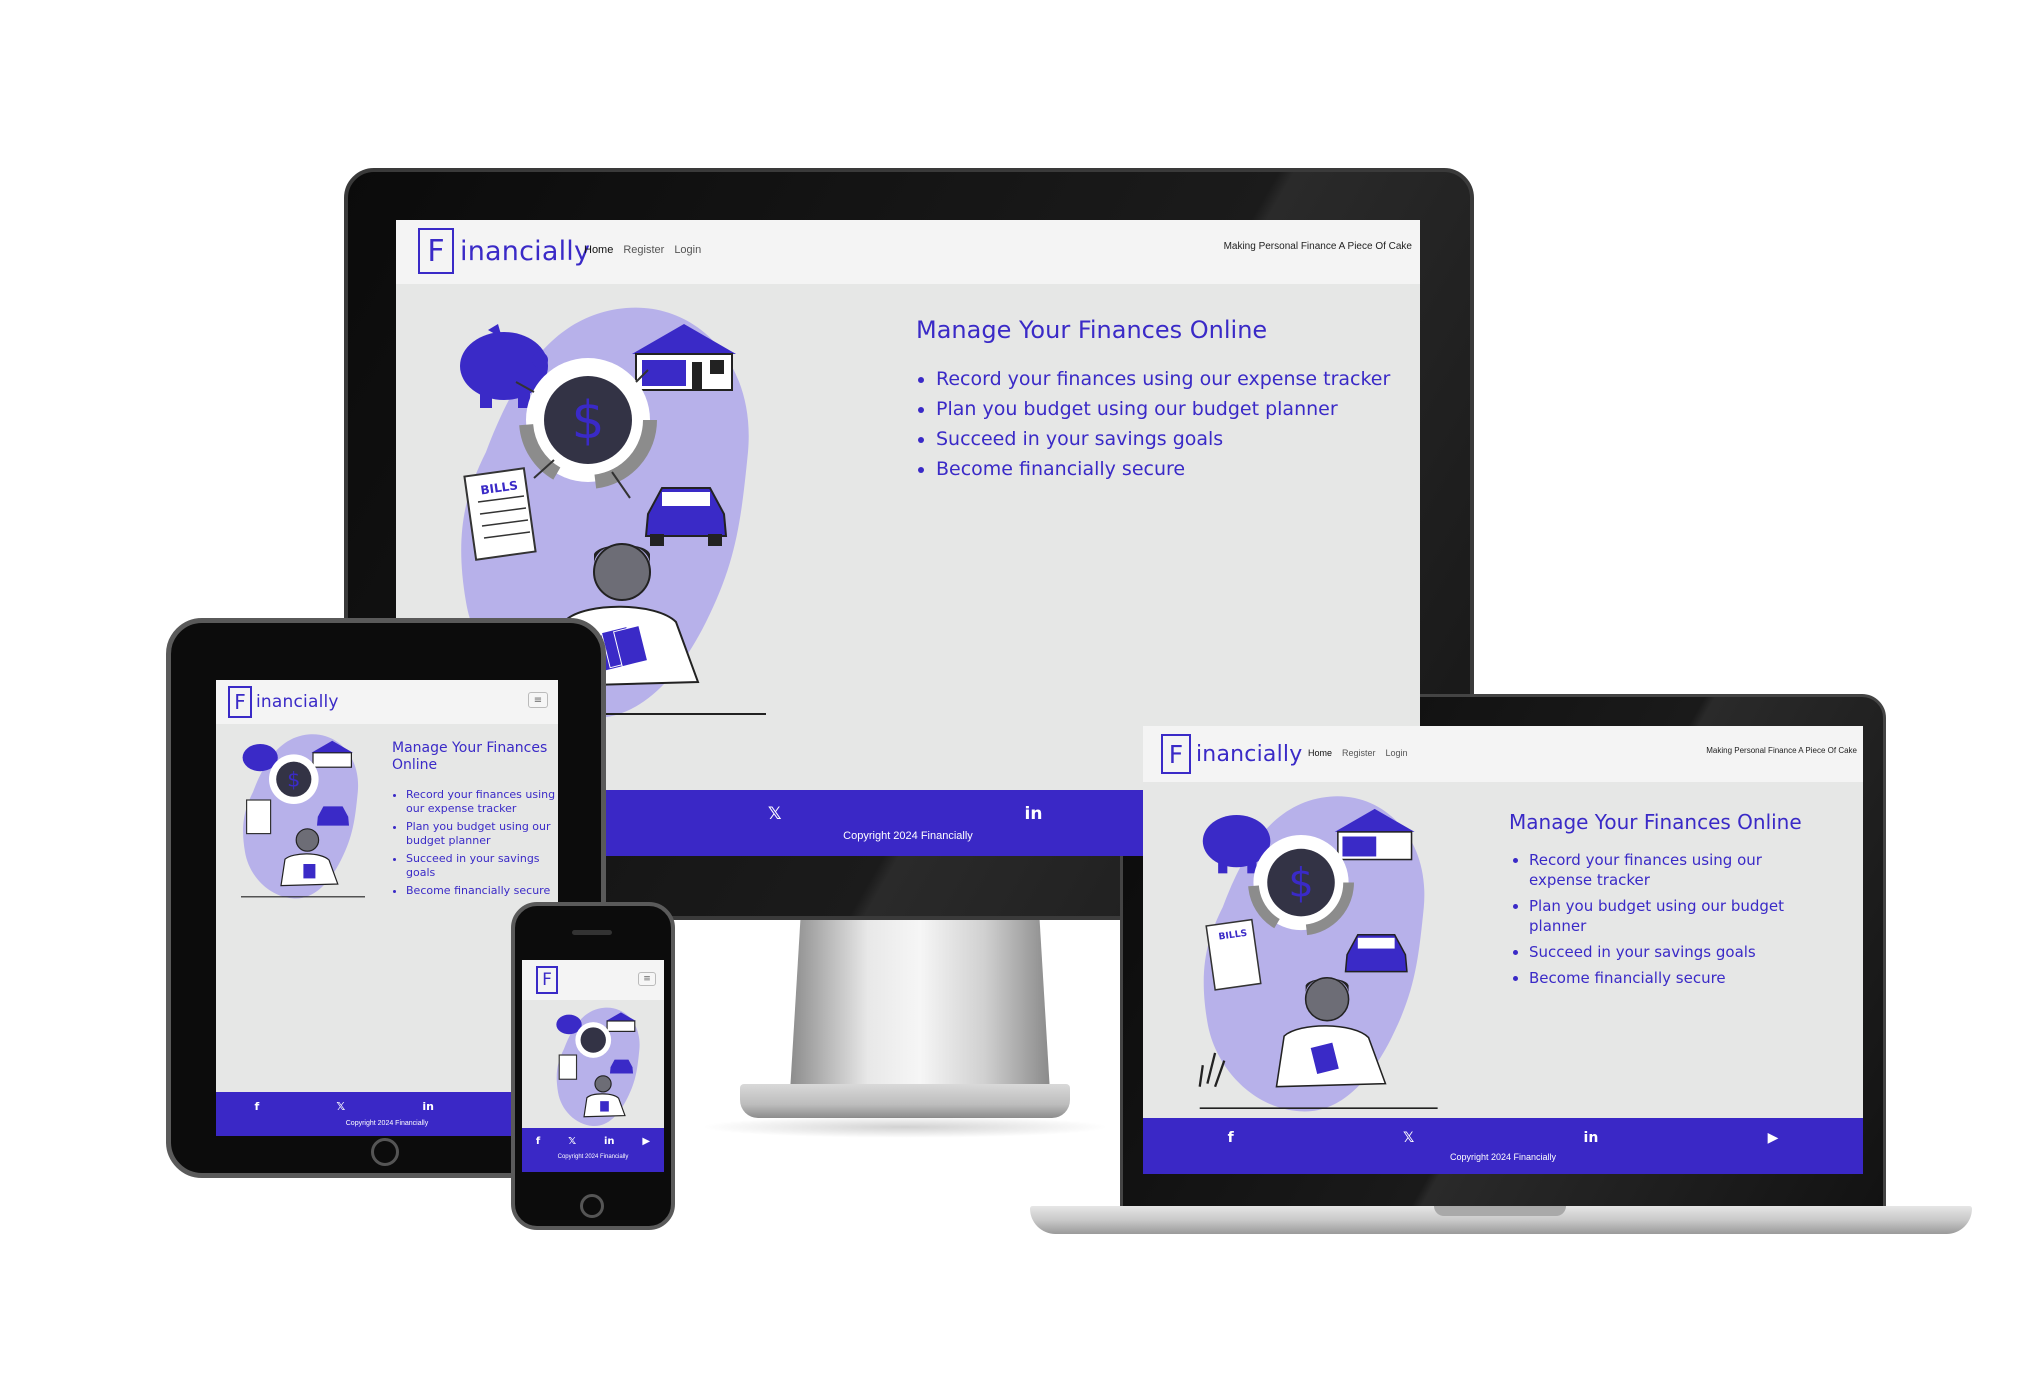  I want to click on bills-document-icon: BILLS, so click(500, 514).